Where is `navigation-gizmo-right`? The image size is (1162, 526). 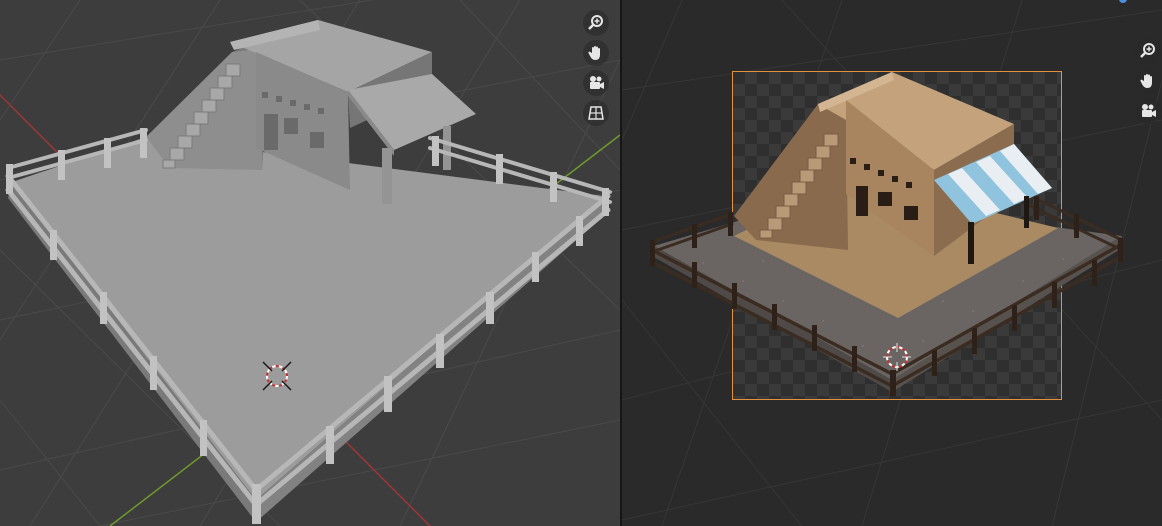
navigation-gizmo-right is located at coordinates (1148, 83).